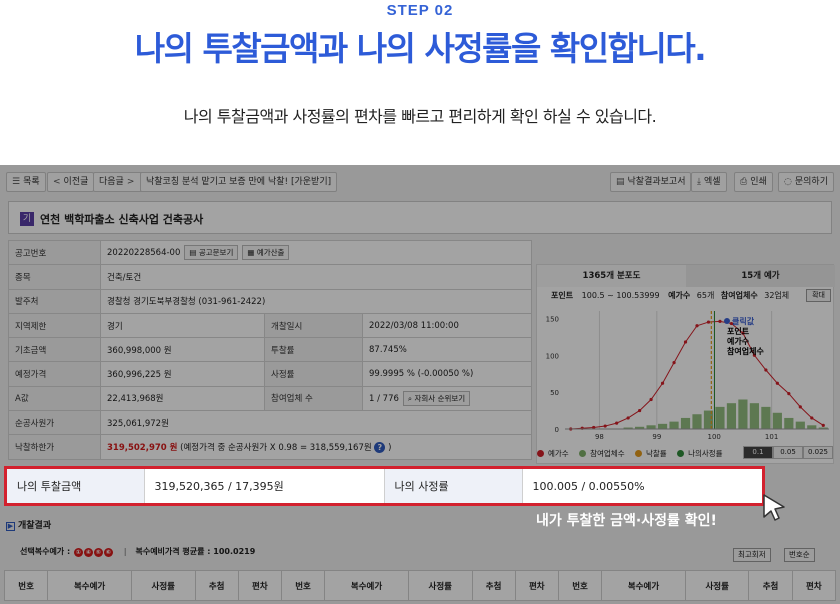 The width and height of the screenshot is (840, 604). Describe the element at coordinates (266, 253) in the screenshot. I see `preprice-calc-button: ▦ 예가산출` at that location.